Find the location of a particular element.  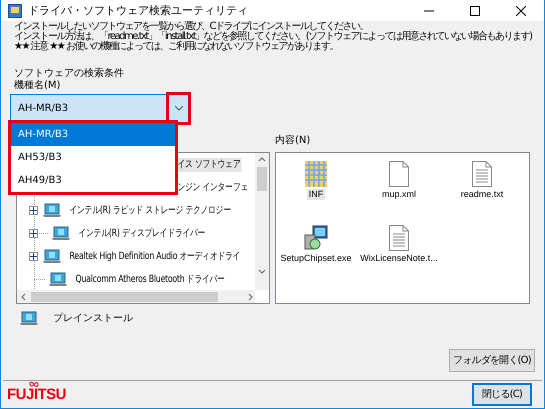

field-label: 機種名(M) is located at coordinates (38, 86).